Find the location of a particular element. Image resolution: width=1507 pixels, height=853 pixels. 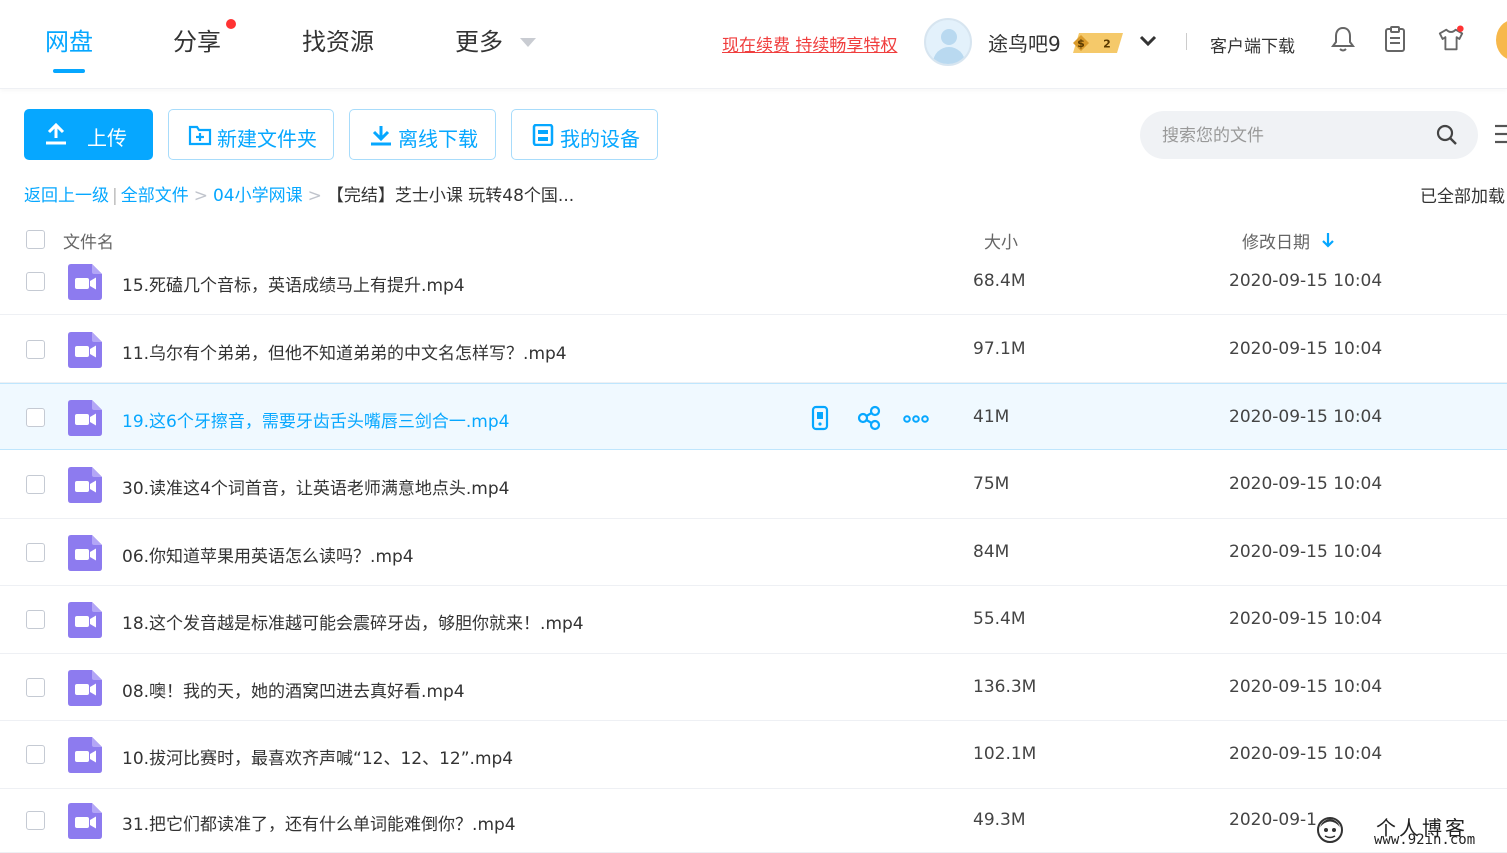

phone-icon is located at coordinates (820, 418).